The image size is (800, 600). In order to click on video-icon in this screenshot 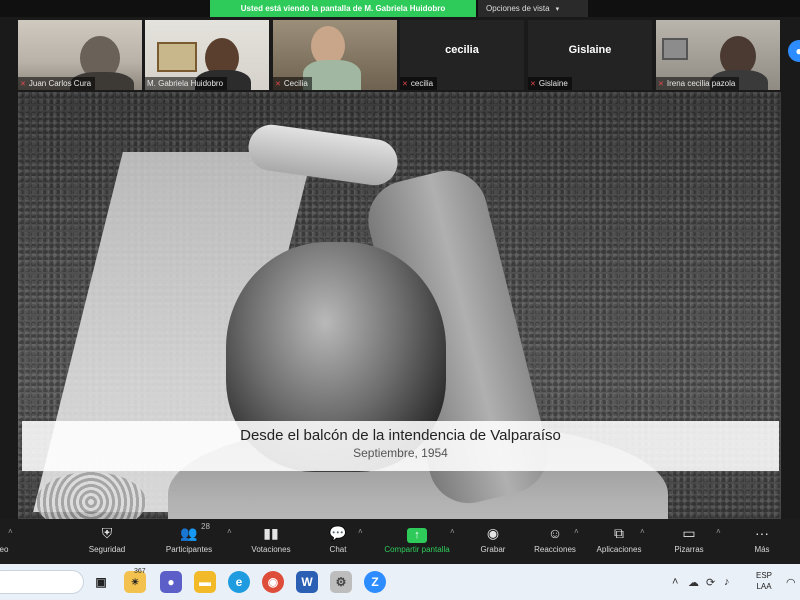, I will do `click(8, 533)`.